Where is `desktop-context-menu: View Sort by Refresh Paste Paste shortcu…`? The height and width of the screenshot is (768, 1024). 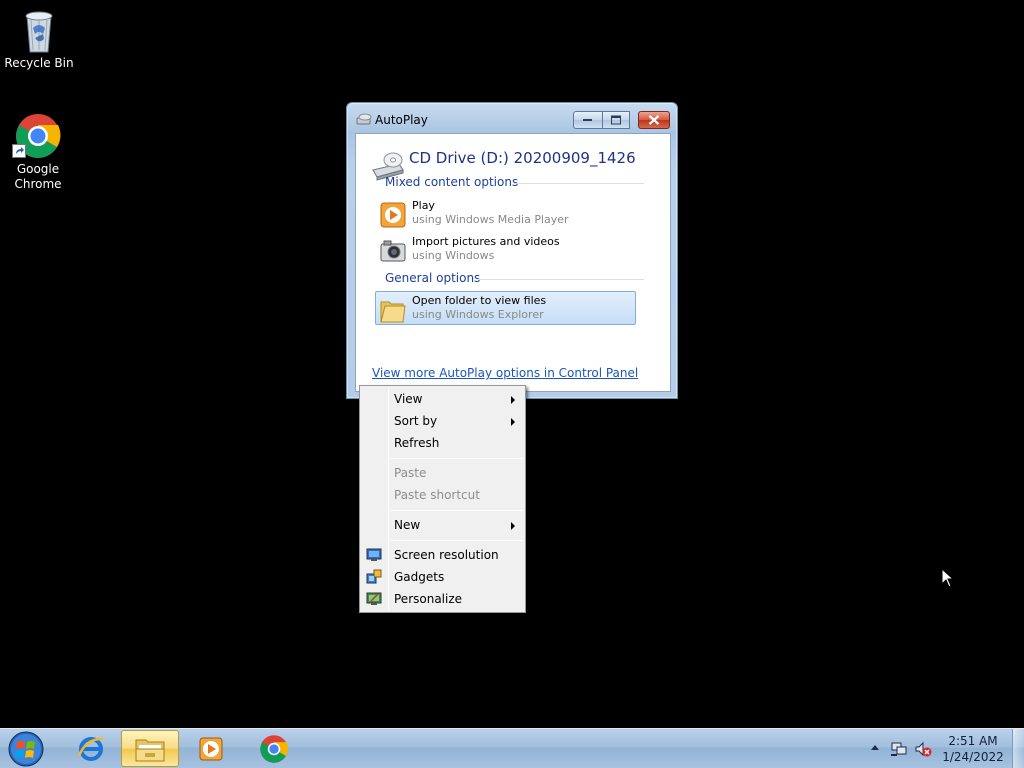 desktop-context-menu: View Sort by Refresh Paste Paste shortcu… is located at coordinates (442, 499).